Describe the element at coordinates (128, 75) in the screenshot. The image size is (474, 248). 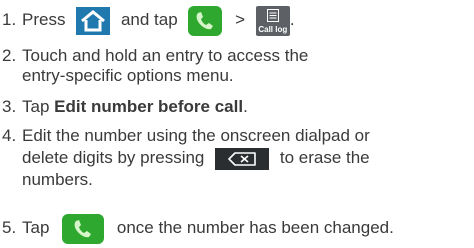
I see `step-text: entry-specific options menu.` at that location.